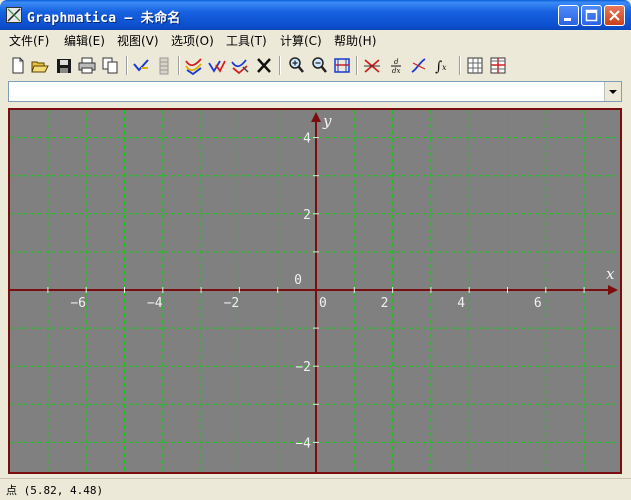 Image resolution: width=631 pixels, height=500 pixels. Describe the element at coordinates (315, 15) in the screenshot. I see `title-bar: Graphmatica – 未命名` at that location.